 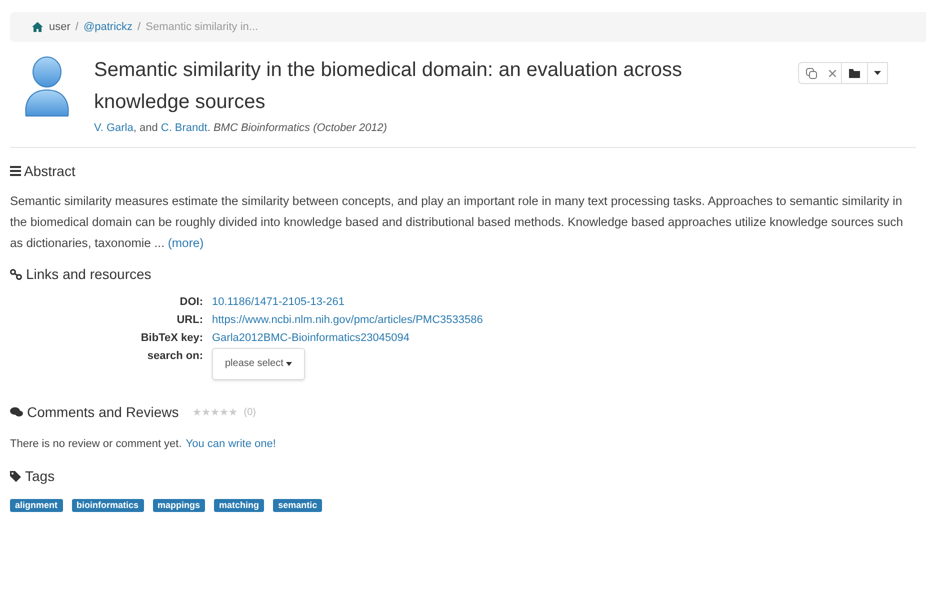 What do you see at coordinates (16, 412) in the screenshot?
I see `comments-icon` at bounding box center [16, 412].